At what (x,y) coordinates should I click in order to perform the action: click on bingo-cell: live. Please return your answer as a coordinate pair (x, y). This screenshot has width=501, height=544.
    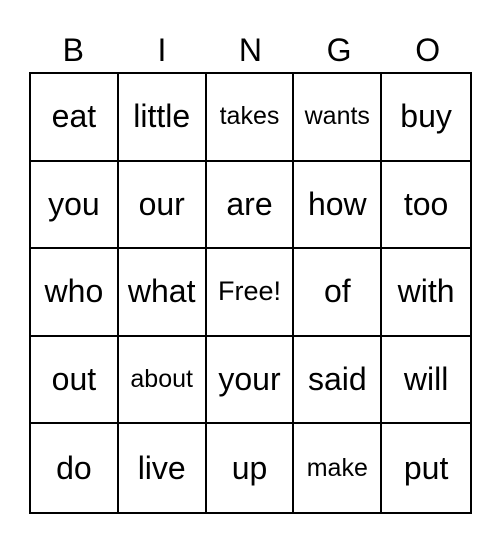
    Looking at the image, I should click on (163, 468).